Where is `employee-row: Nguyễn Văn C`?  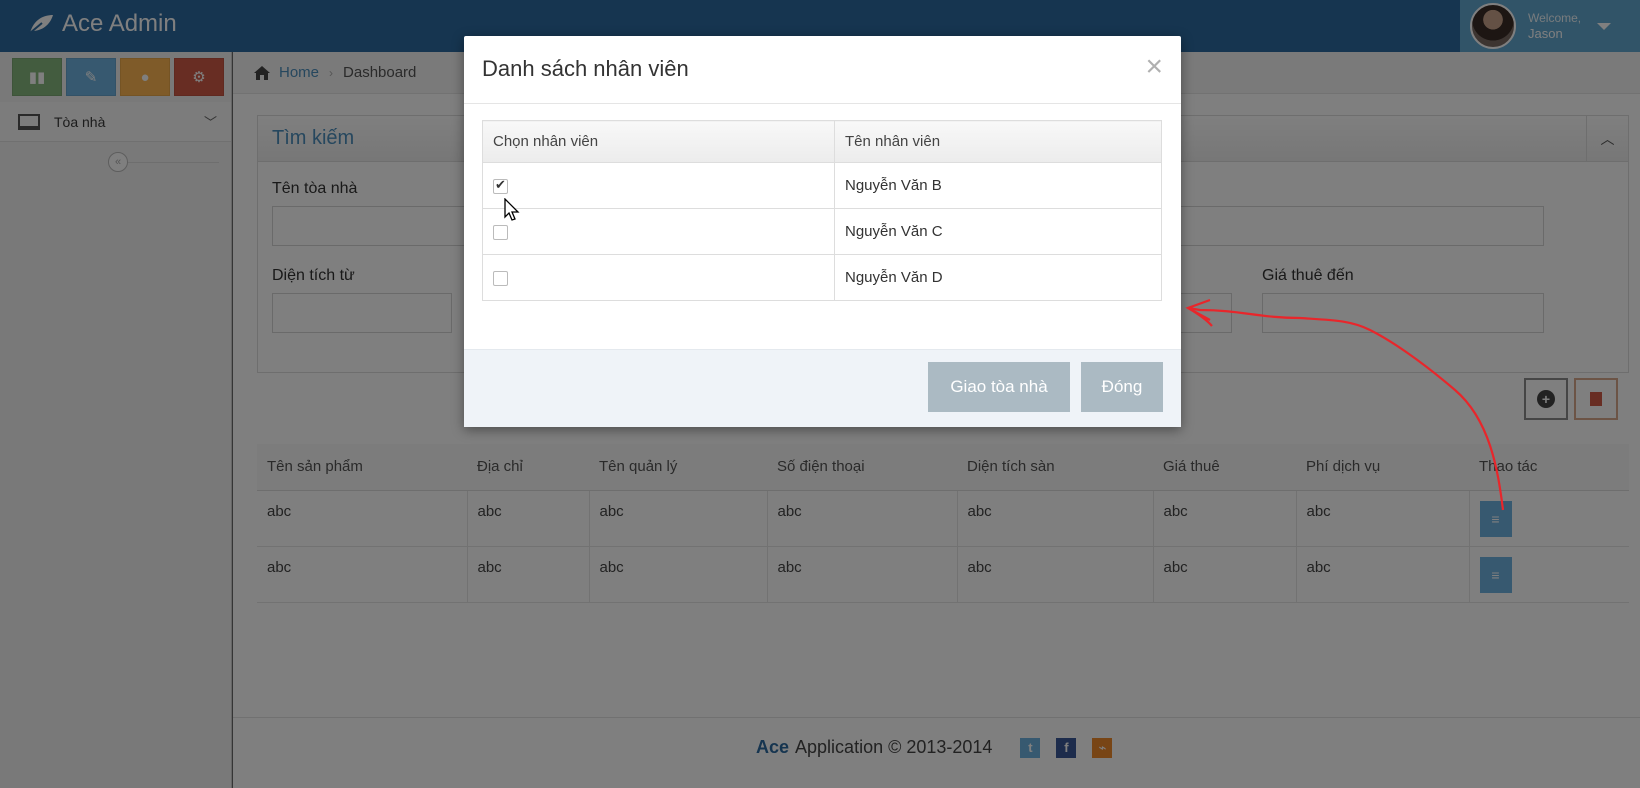
employee-row: Nguyễn Văn C is located at coordinates (822, 231).